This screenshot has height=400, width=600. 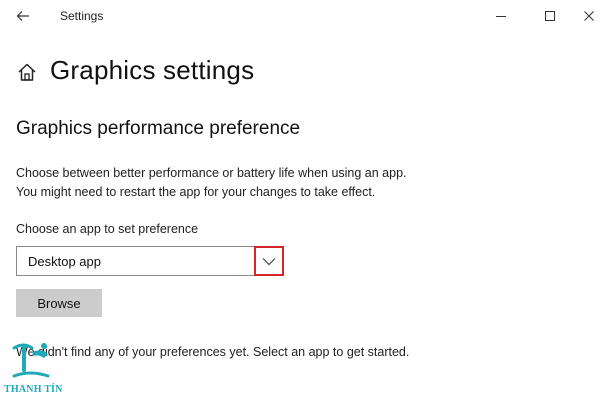 What do you see at coordinates (64, 261) in the screenshot?
I see `dropdown-selected-value: Desktop app` at bounding box center [64, 261].